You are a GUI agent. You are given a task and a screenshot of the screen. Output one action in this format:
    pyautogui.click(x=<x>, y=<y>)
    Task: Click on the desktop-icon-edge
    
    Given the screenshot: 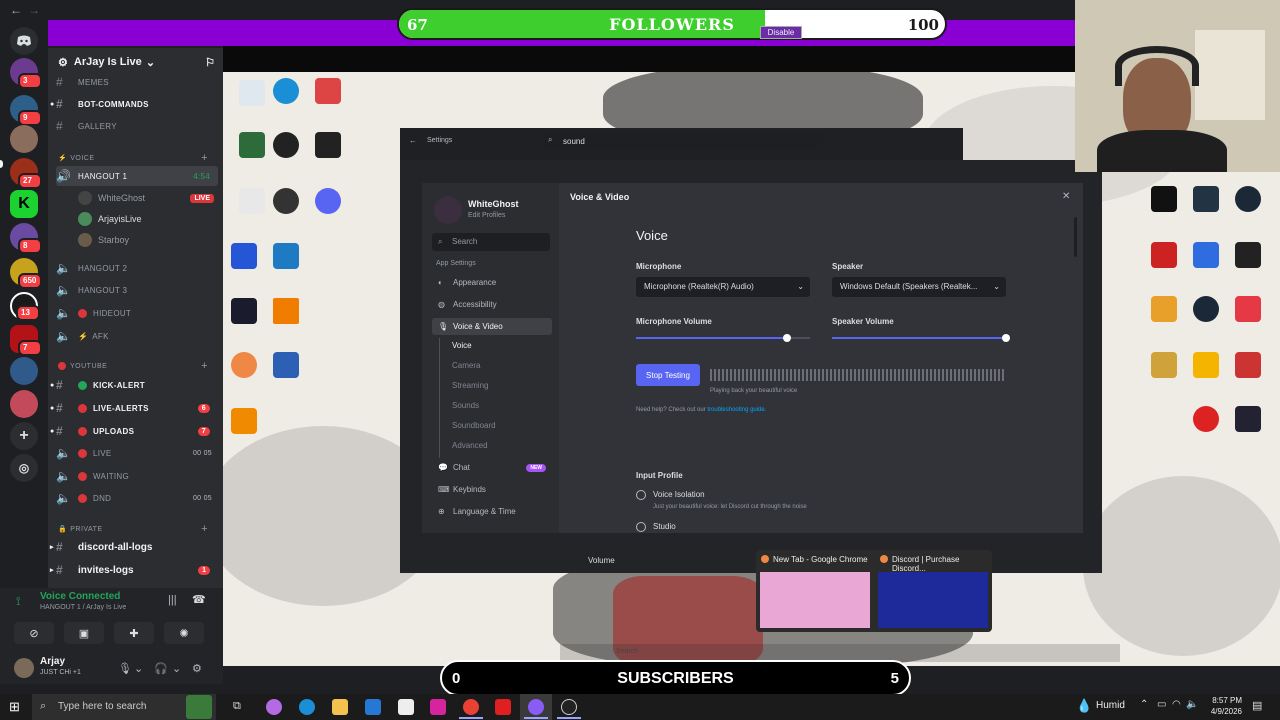 What is the action you would take?
    pyautogui.click(x=286, y=92)
    